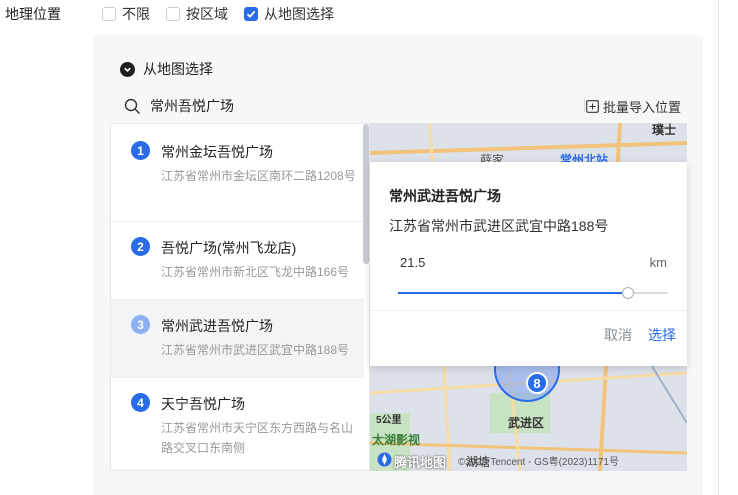 Image resolution: width=738 pixels, height=495 pixels. What do you see at coordinates (127, 69) in the screenshot?
I see `chevron-down-icon` at bounding box center [127, 69].